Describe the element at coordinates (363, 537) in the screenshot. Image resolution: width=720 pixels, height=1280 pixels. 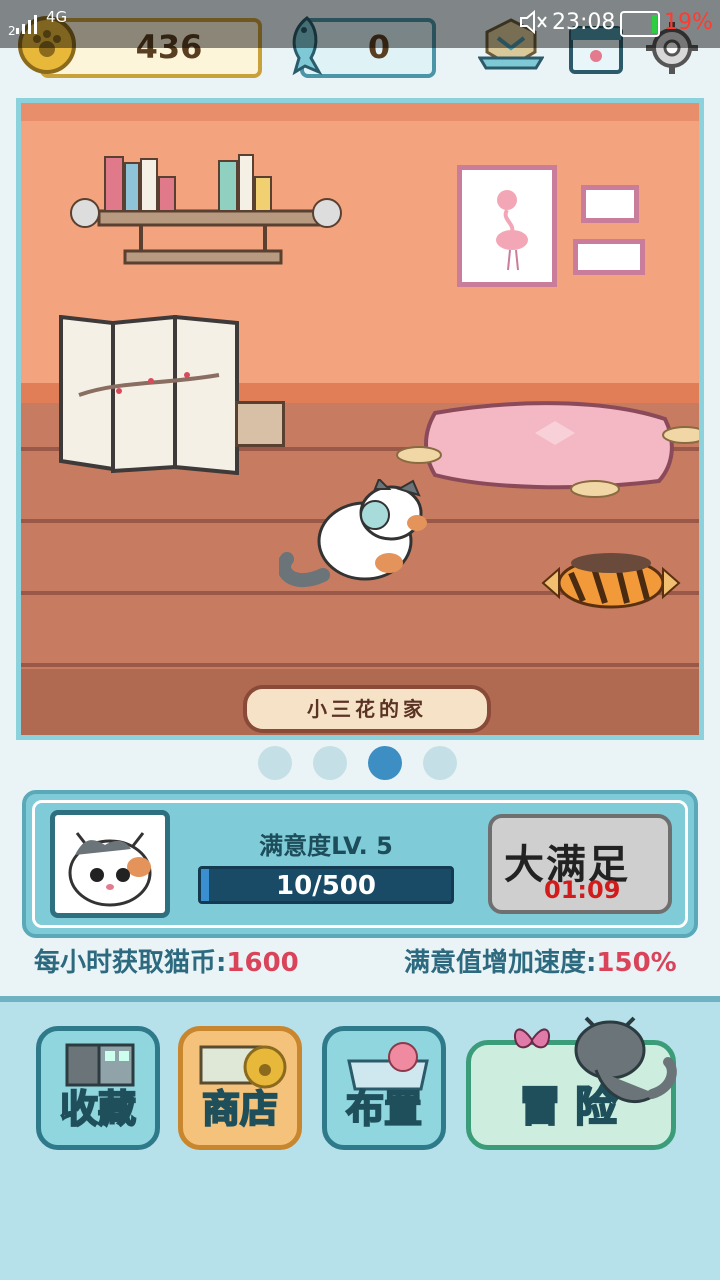
I see `calico-cat` at that location.